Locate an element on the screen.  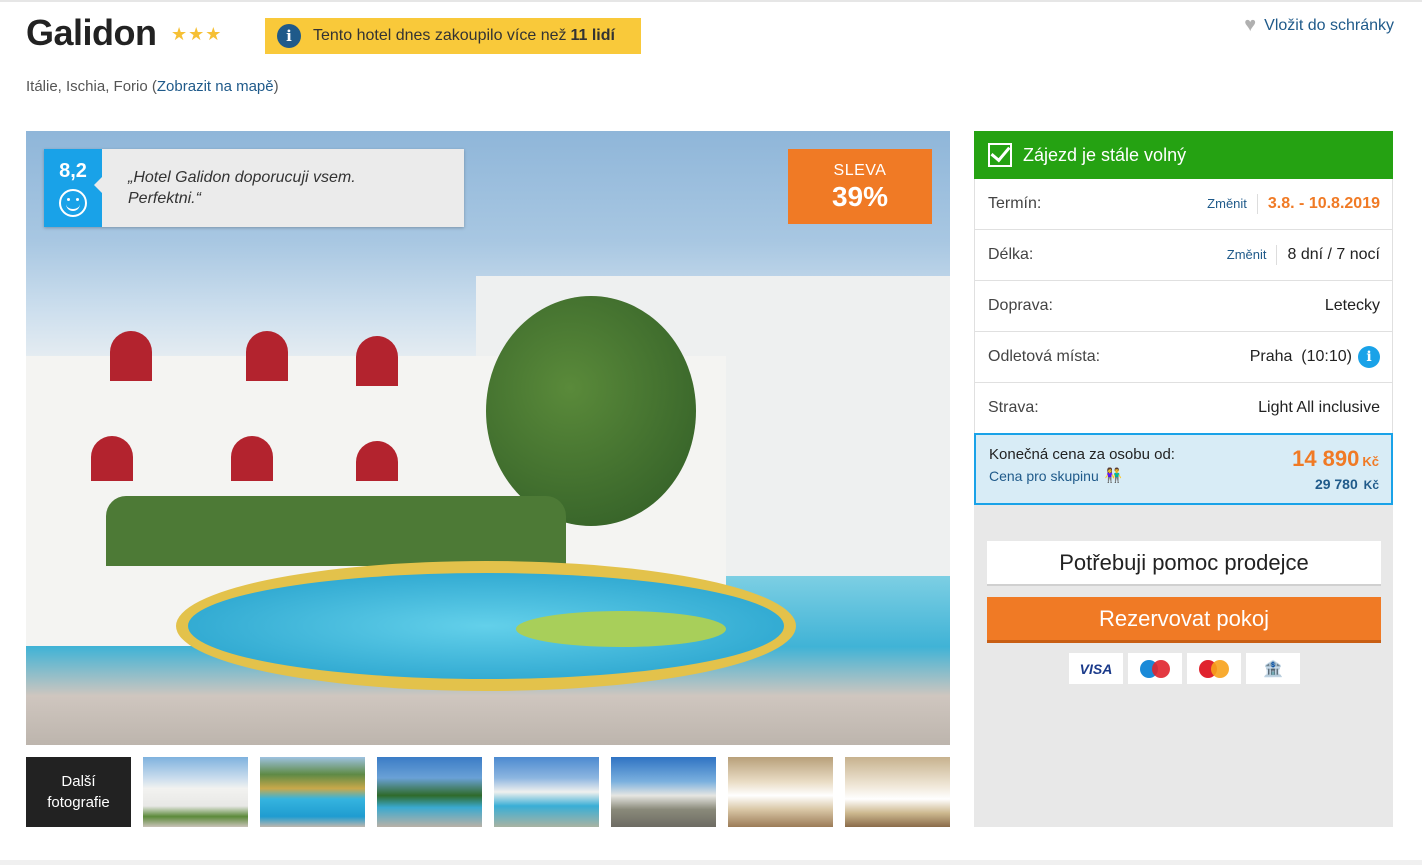
change-length-link: Změnit is located at coordinates (1252, 255).